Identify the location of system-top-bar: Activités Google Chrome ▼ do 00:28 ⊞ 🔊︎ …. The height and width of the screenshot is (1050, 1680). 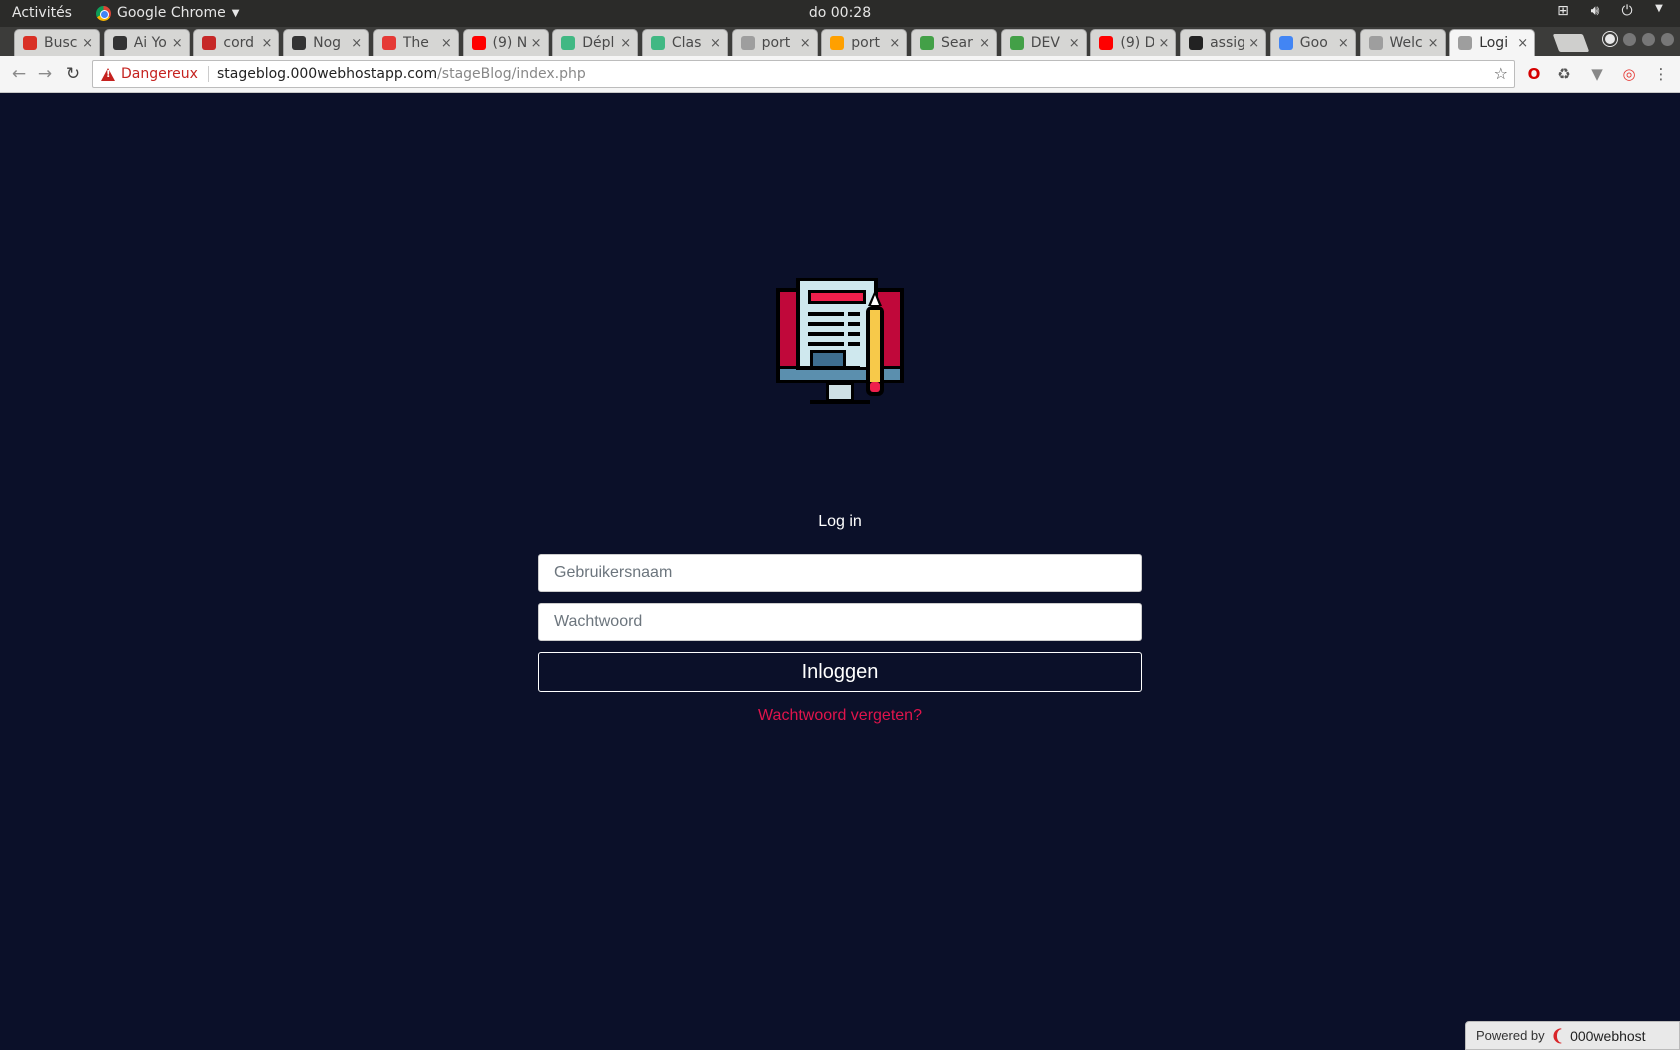
(840, 13).